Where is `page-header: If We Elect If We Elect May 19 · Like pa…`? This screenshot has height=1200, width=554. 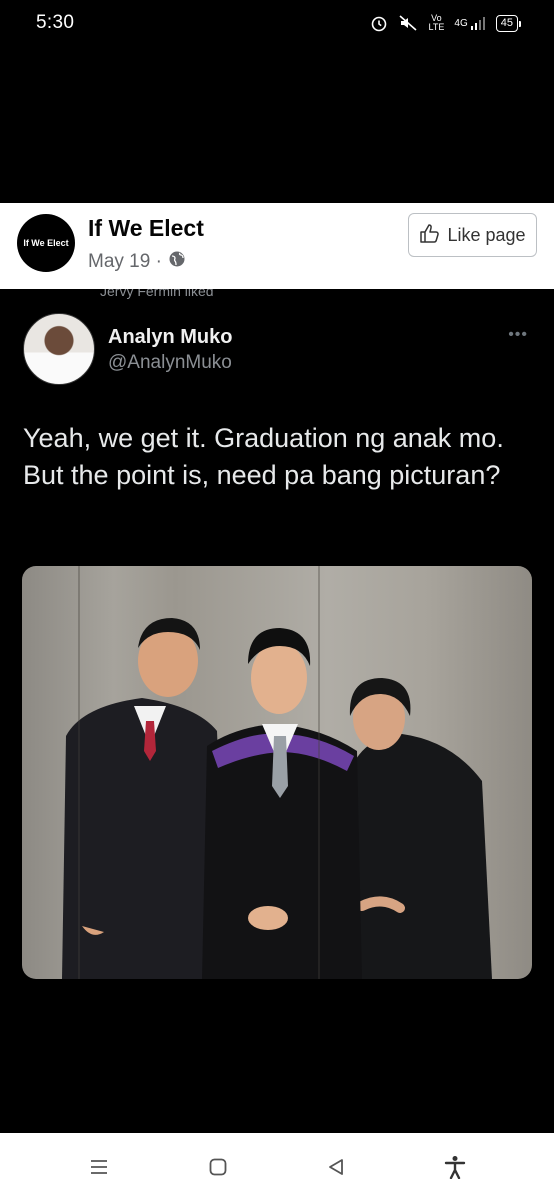
page-header: If We Elect If We Elect May 19 · Like pa… is located at coordinates (277, 246).